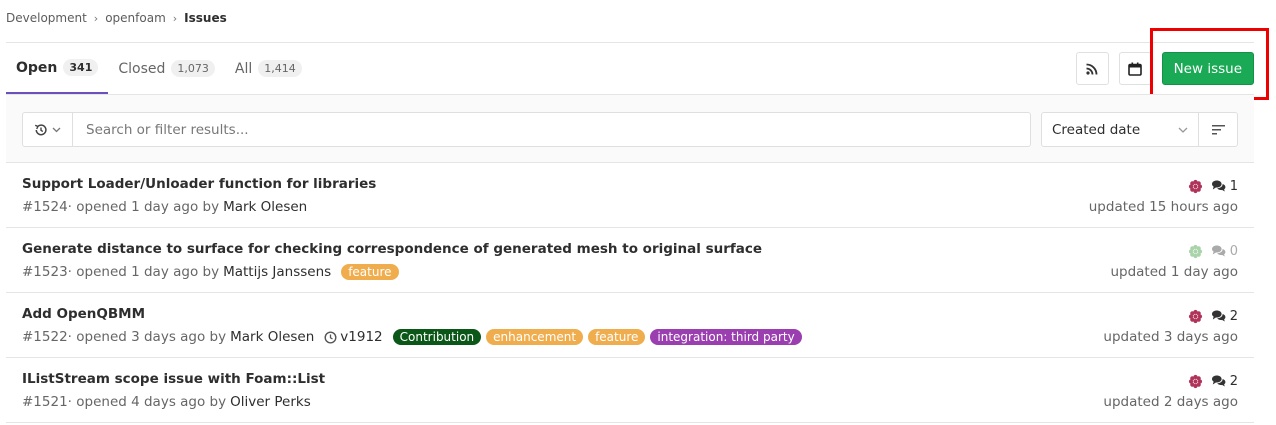 This screenshot has width=1276, height=425. I want to click on issue-reference: #1523, so click(45, 272).